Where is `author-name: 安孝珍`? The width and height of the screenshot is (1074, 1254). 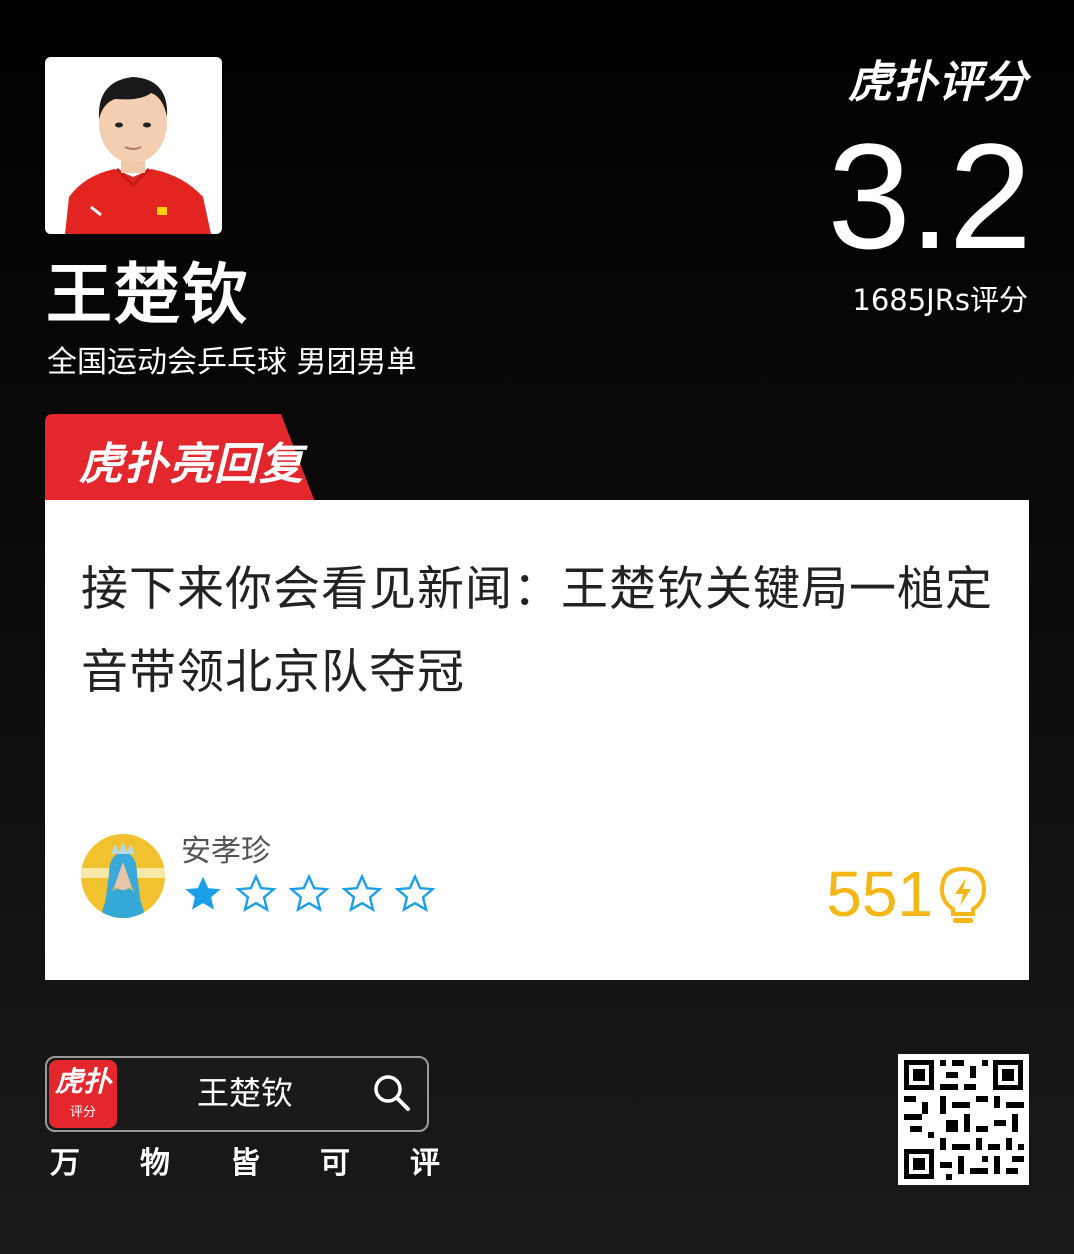
author-name: 安孝珍 is located at coordinates (226, 852).